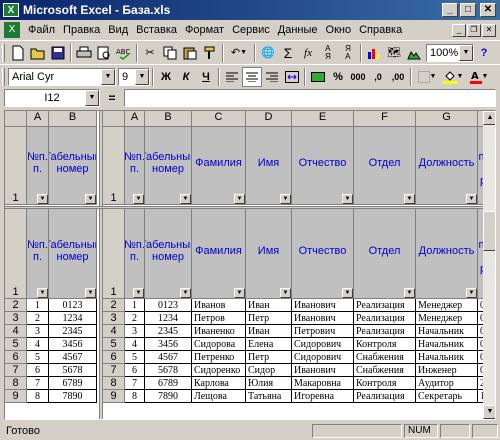 This screenshot has width=500, height=440. I want to click on row-header: 6, so click(114, 357).